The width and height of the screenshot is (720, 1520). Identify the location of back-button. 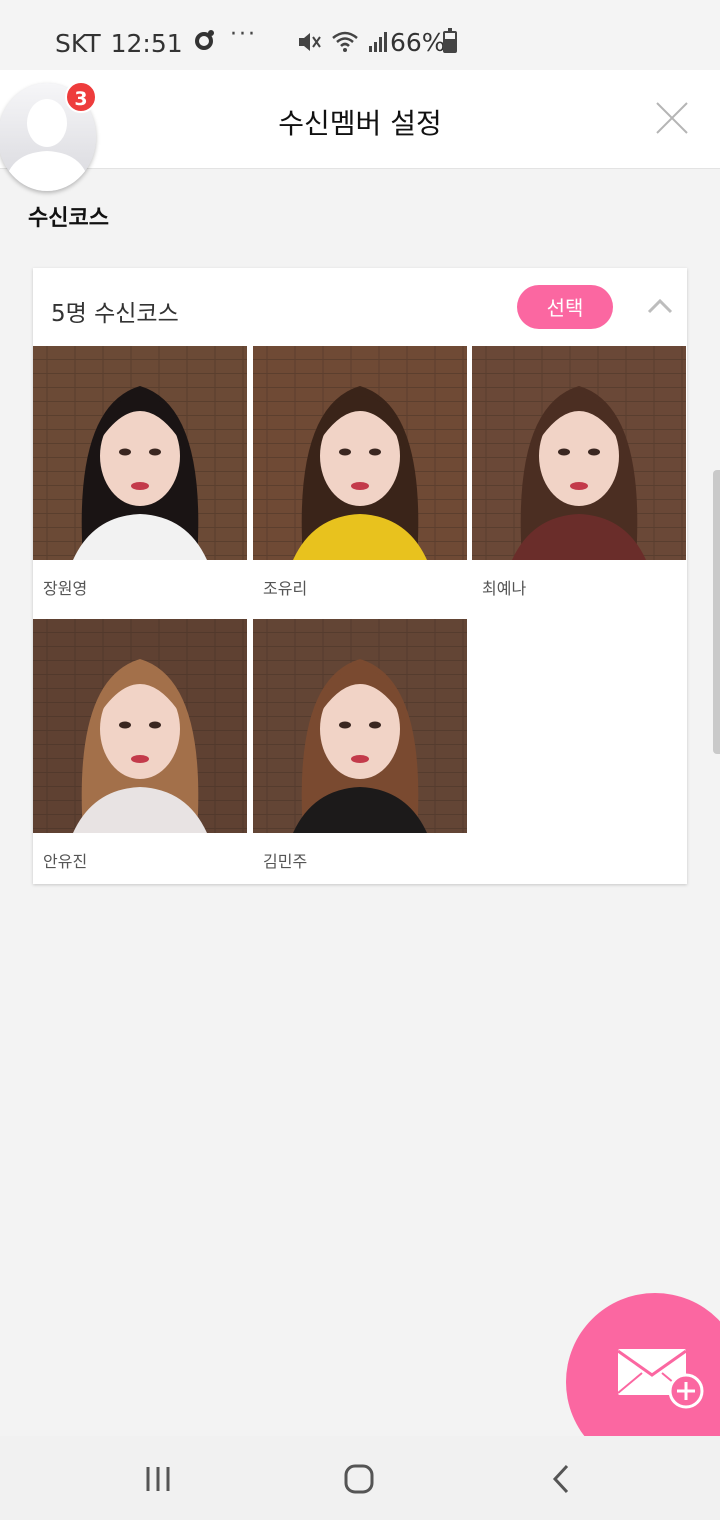
(565, 1479).